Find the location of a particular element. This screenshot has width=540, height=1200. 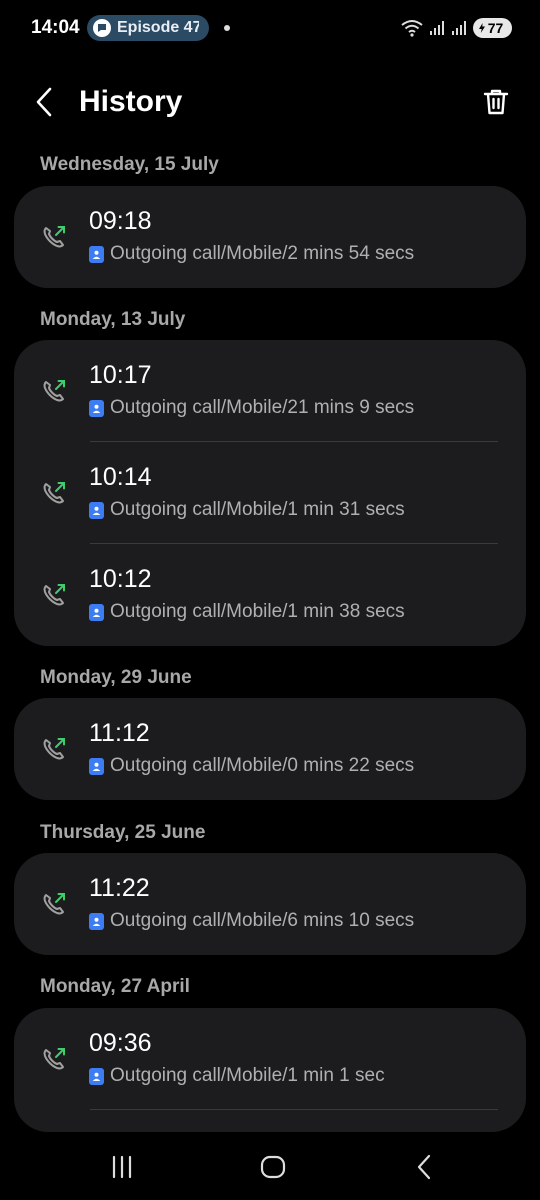

status-icons: 77 is located at coordinates (456, 28).